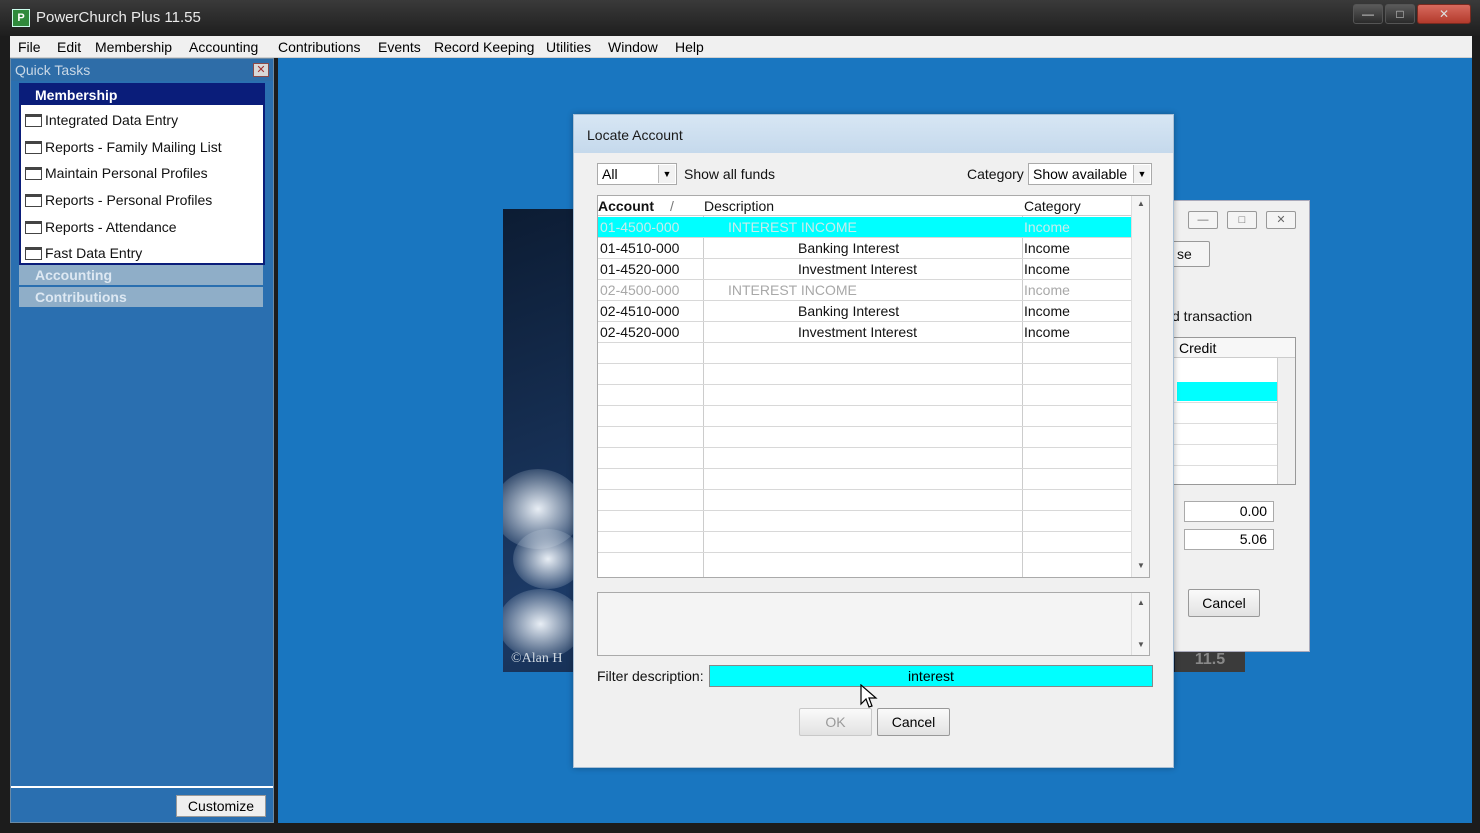 The height and width of the screenshot is (833, 1480). What do you see at coordinates (610, 174) in the screenshot?
I see `fund-select-value: All` at bounding box center [610, 174].